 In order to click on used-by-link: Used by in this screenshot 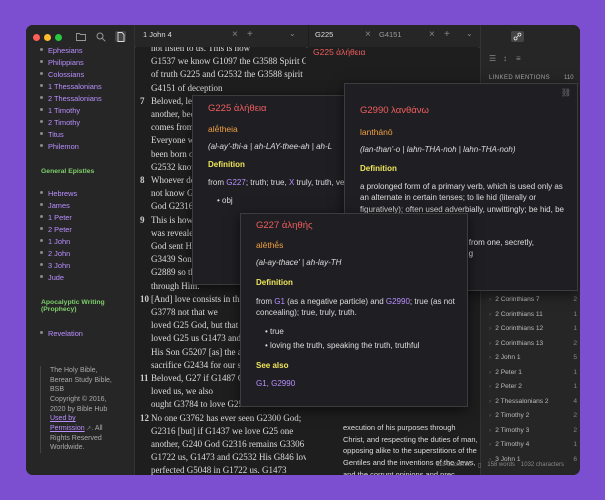, I will do `click(63, 418)`.